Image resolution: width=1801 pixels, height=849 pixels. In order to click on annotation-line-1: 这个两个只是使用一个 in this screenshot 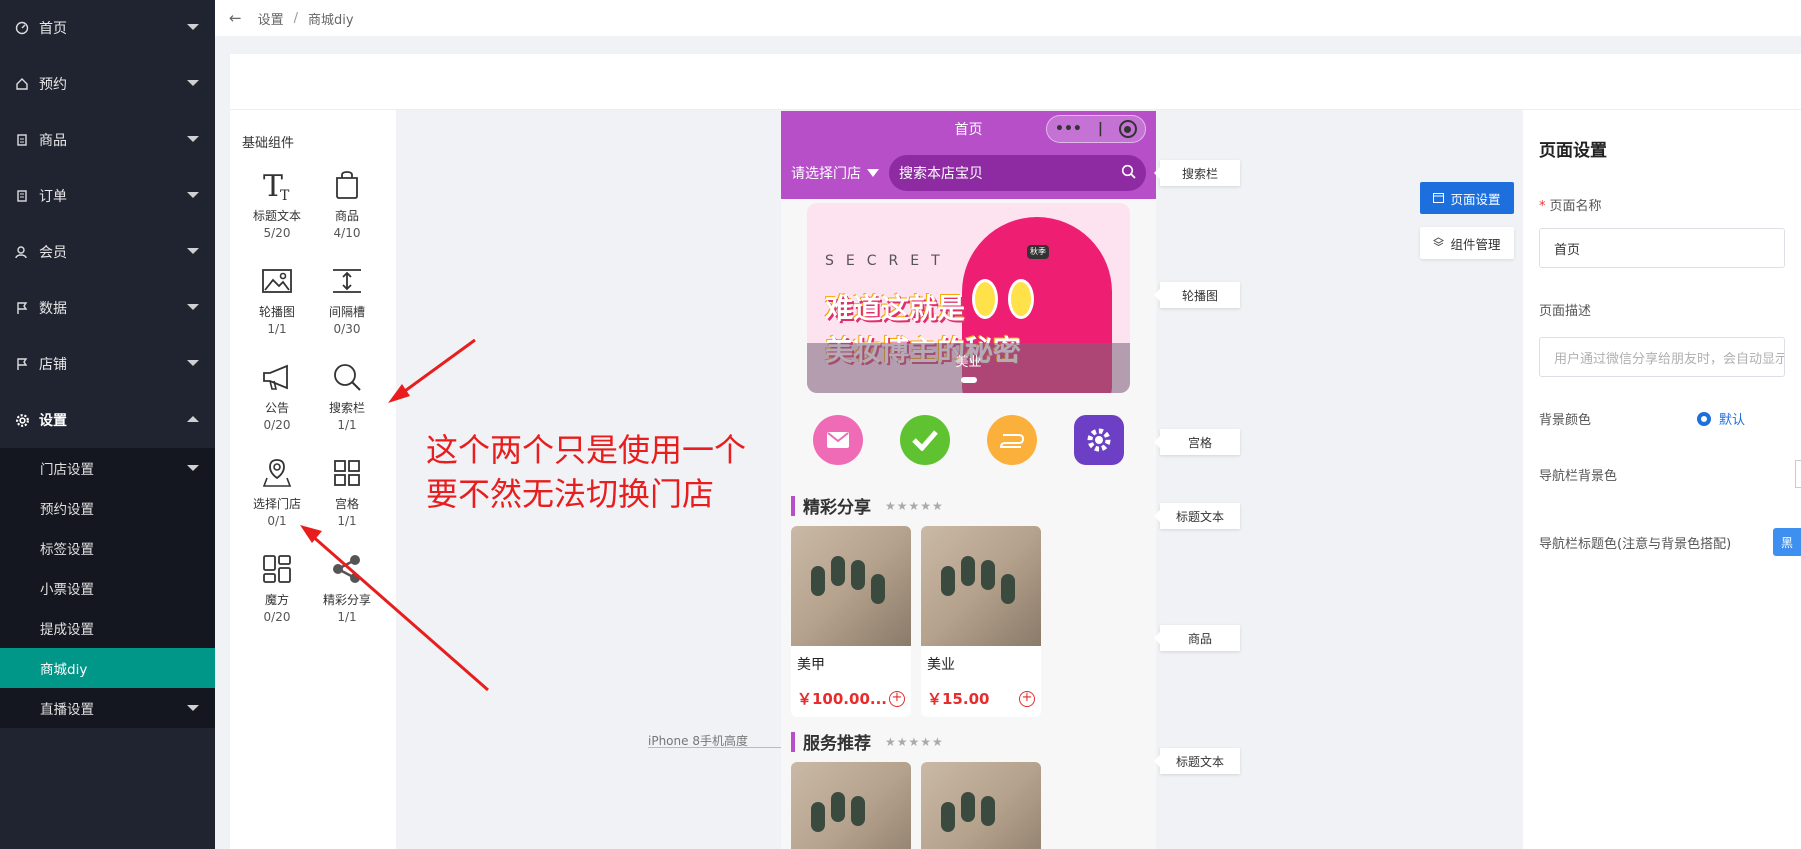, I will do `click(586, 450)`.